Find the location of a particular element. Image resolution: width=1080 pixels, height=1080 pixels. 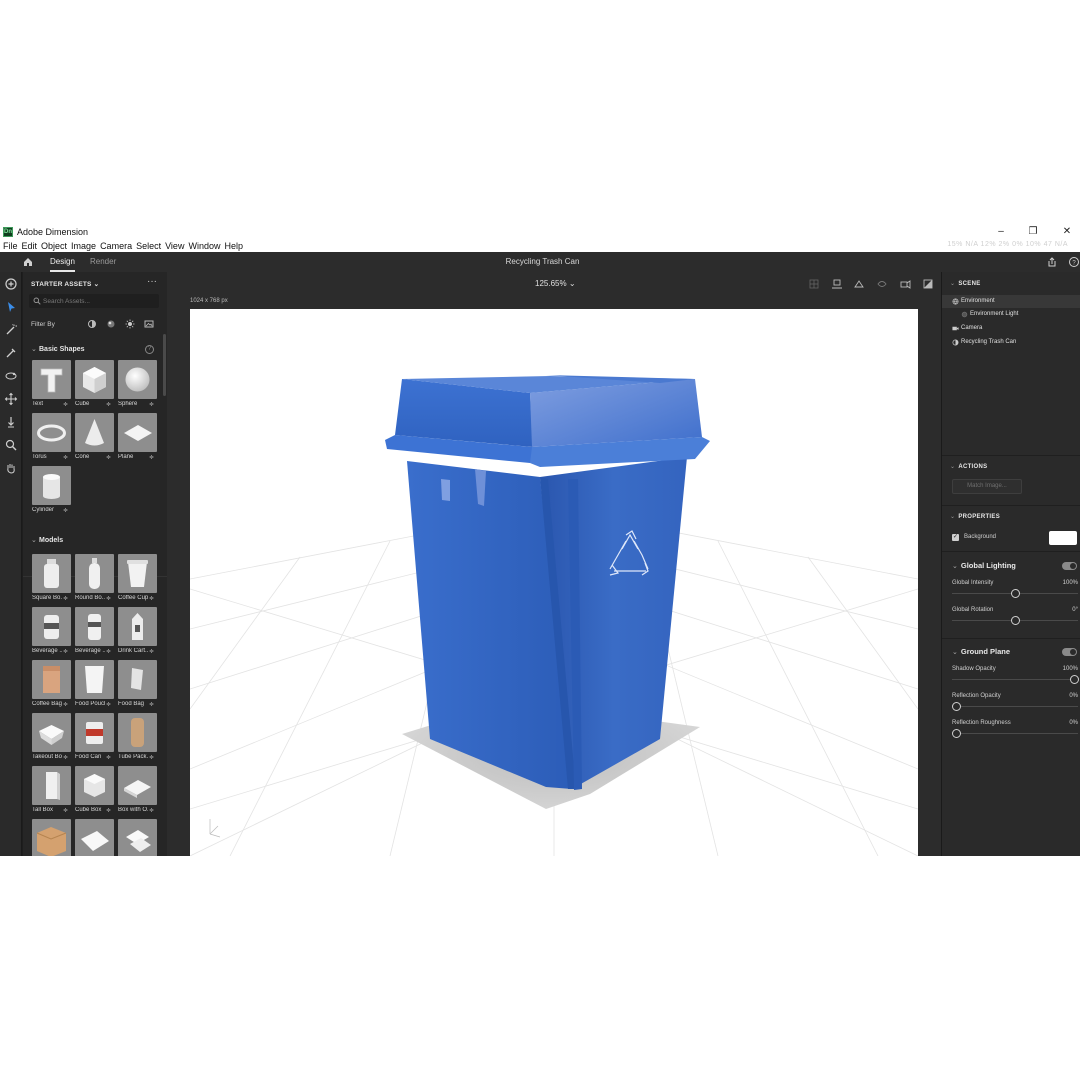

shadow-opacity-slider: Shadow Opacity 100% is located at coordinates (1015, 679).